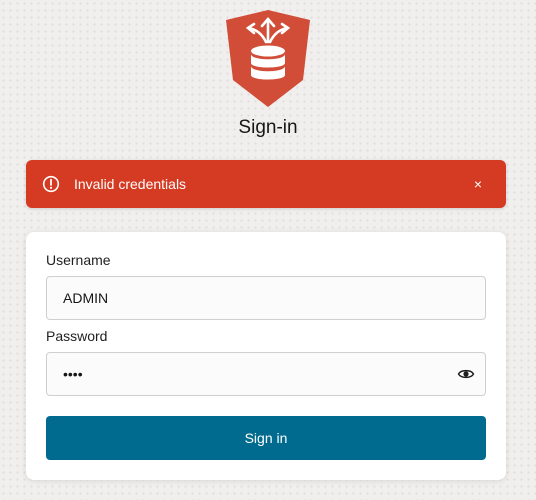  Describe the element at coordinates (77, 336) in the screenshot. I see `password-label: Password` at that location.